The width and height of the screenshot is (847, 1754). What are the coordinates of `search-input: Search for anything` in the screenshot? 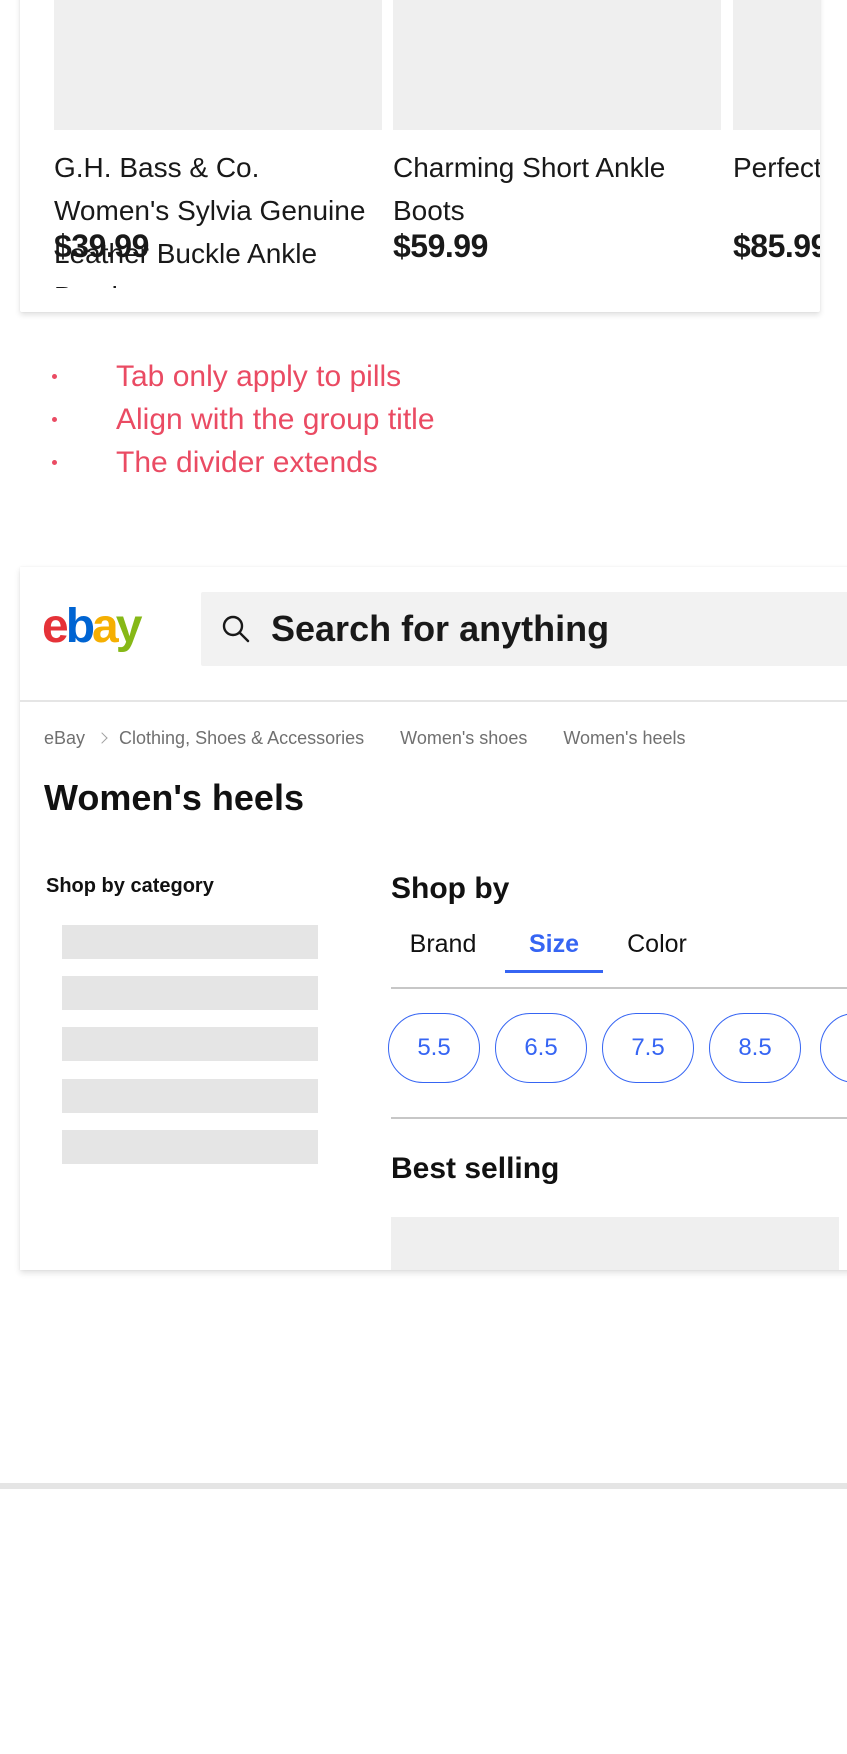 It's located at (524, 629).